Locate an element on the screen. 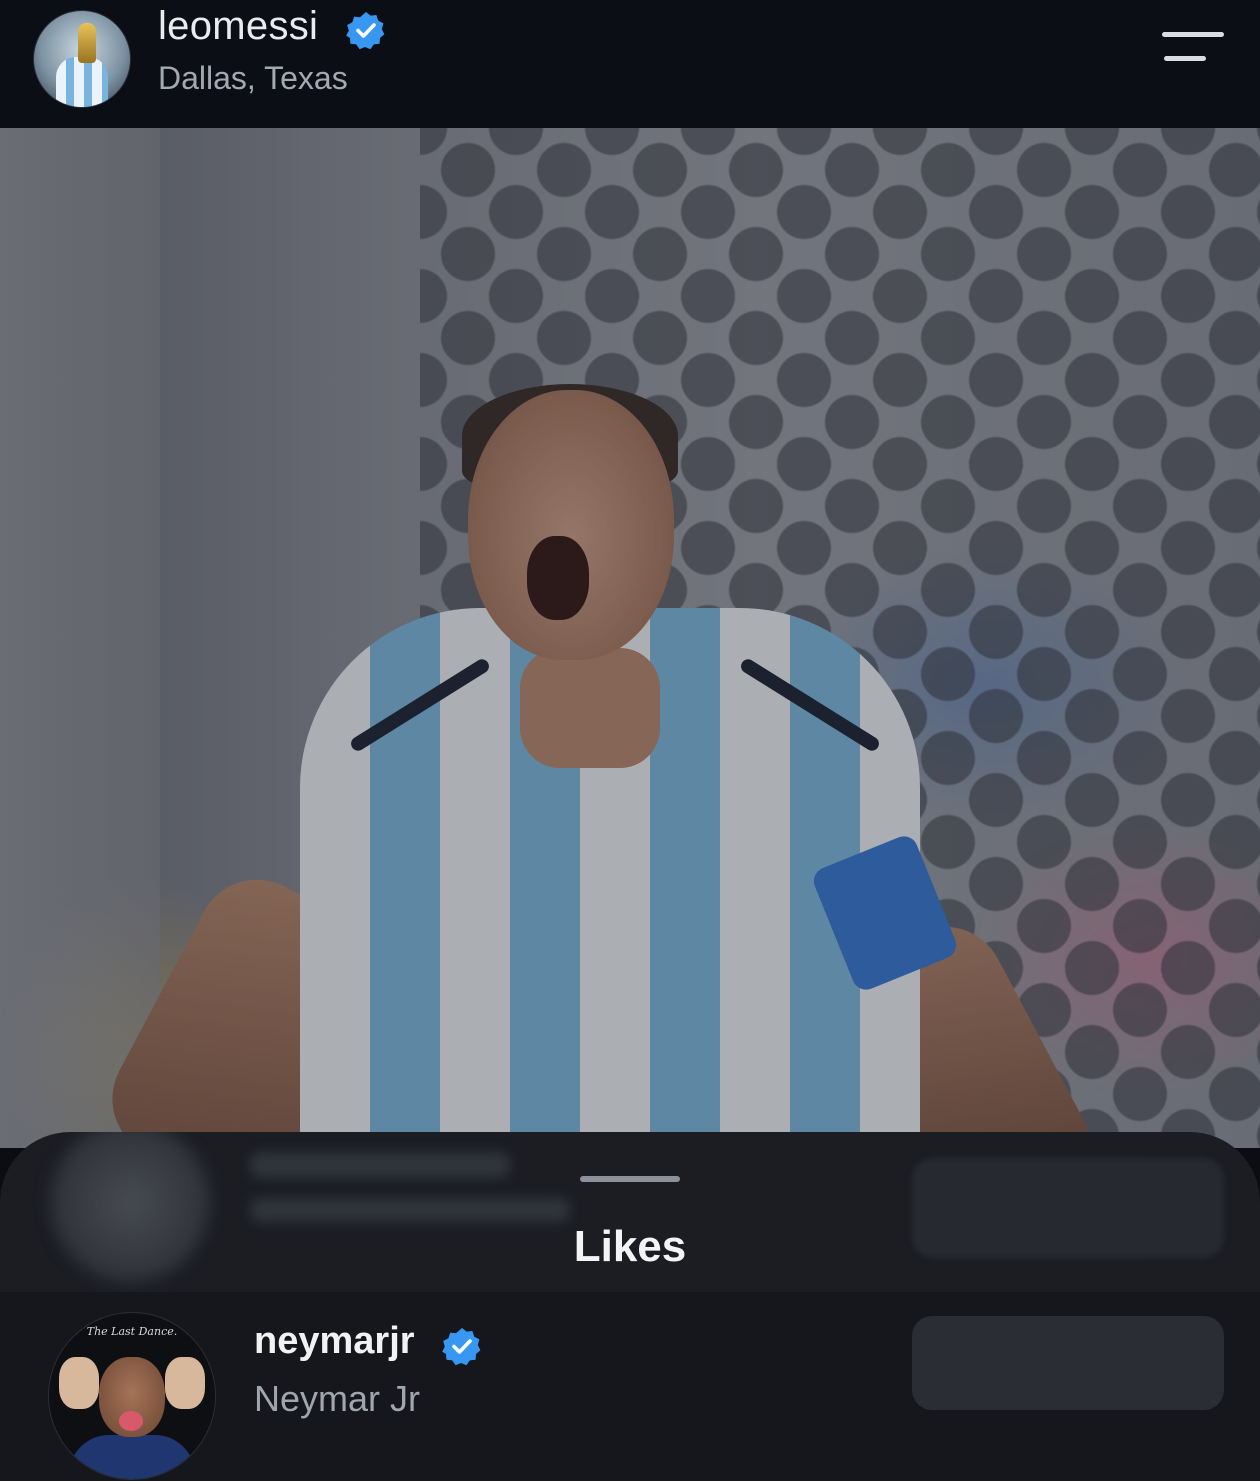 This screenshot has height=1481, width=1260. tongue-shape is located at coordinates (131, 1421).